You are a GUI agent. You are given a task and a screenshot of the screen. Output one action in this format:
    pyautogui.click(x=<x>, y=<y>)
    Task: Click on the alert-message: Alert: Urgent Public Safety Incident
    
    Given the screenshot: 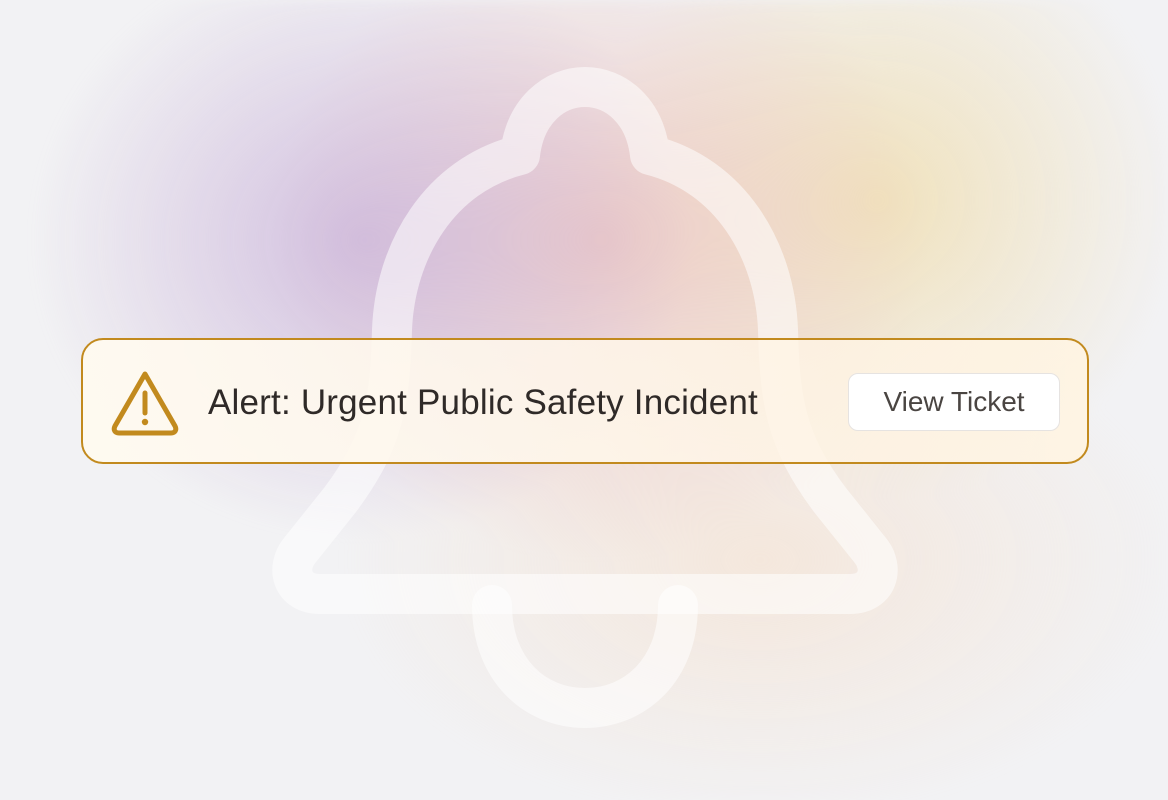 What is the action you would take?
    pyautogui.click(x=483, y=402)
    